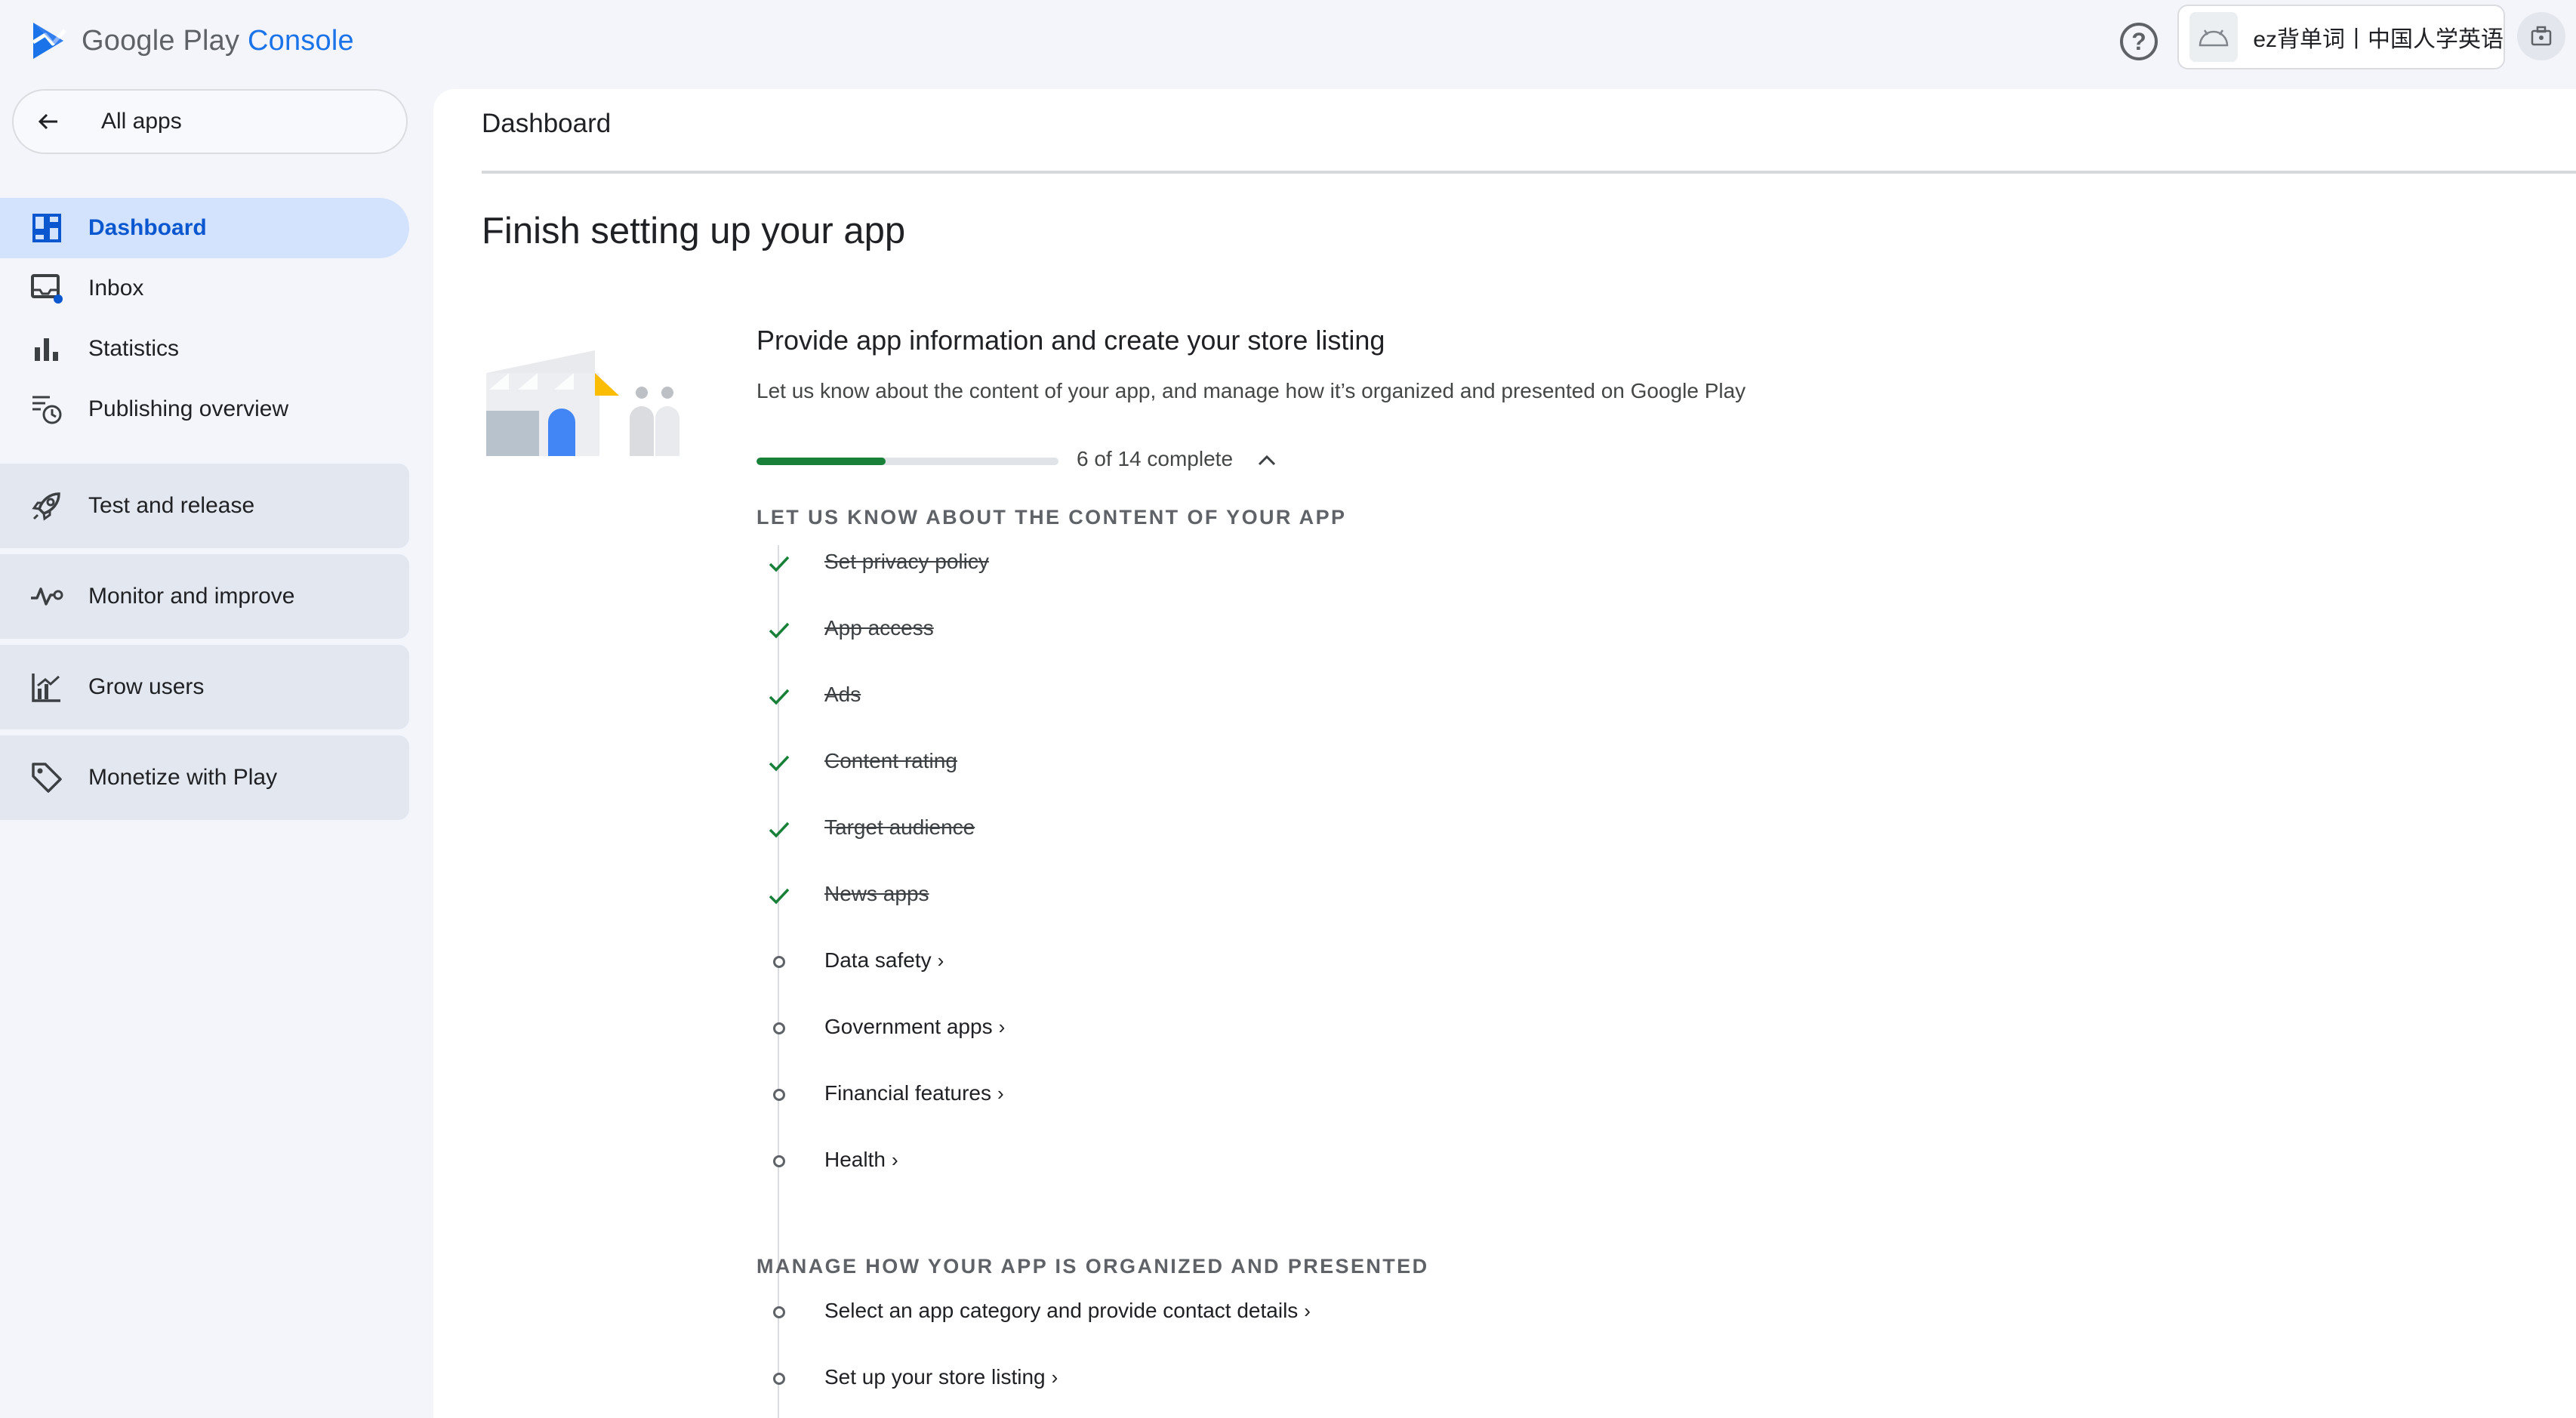 The image size is (2576, 1418). What do you see at coordinates (582, 403) in the screenshot?
I see `store-listing-illustration` at bounding box center [582, 403].